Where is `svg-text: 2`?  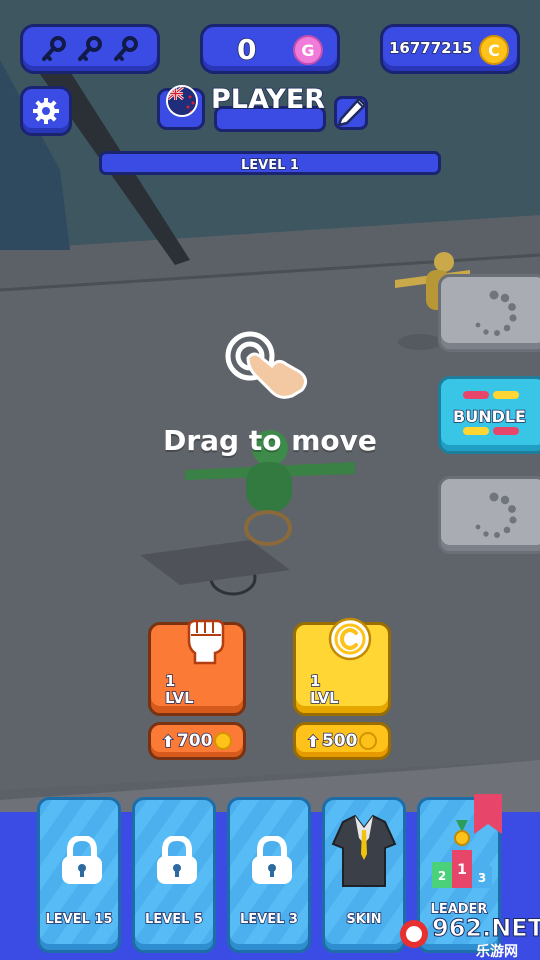
svg-text: 2 is located at coordinates (442, 876).